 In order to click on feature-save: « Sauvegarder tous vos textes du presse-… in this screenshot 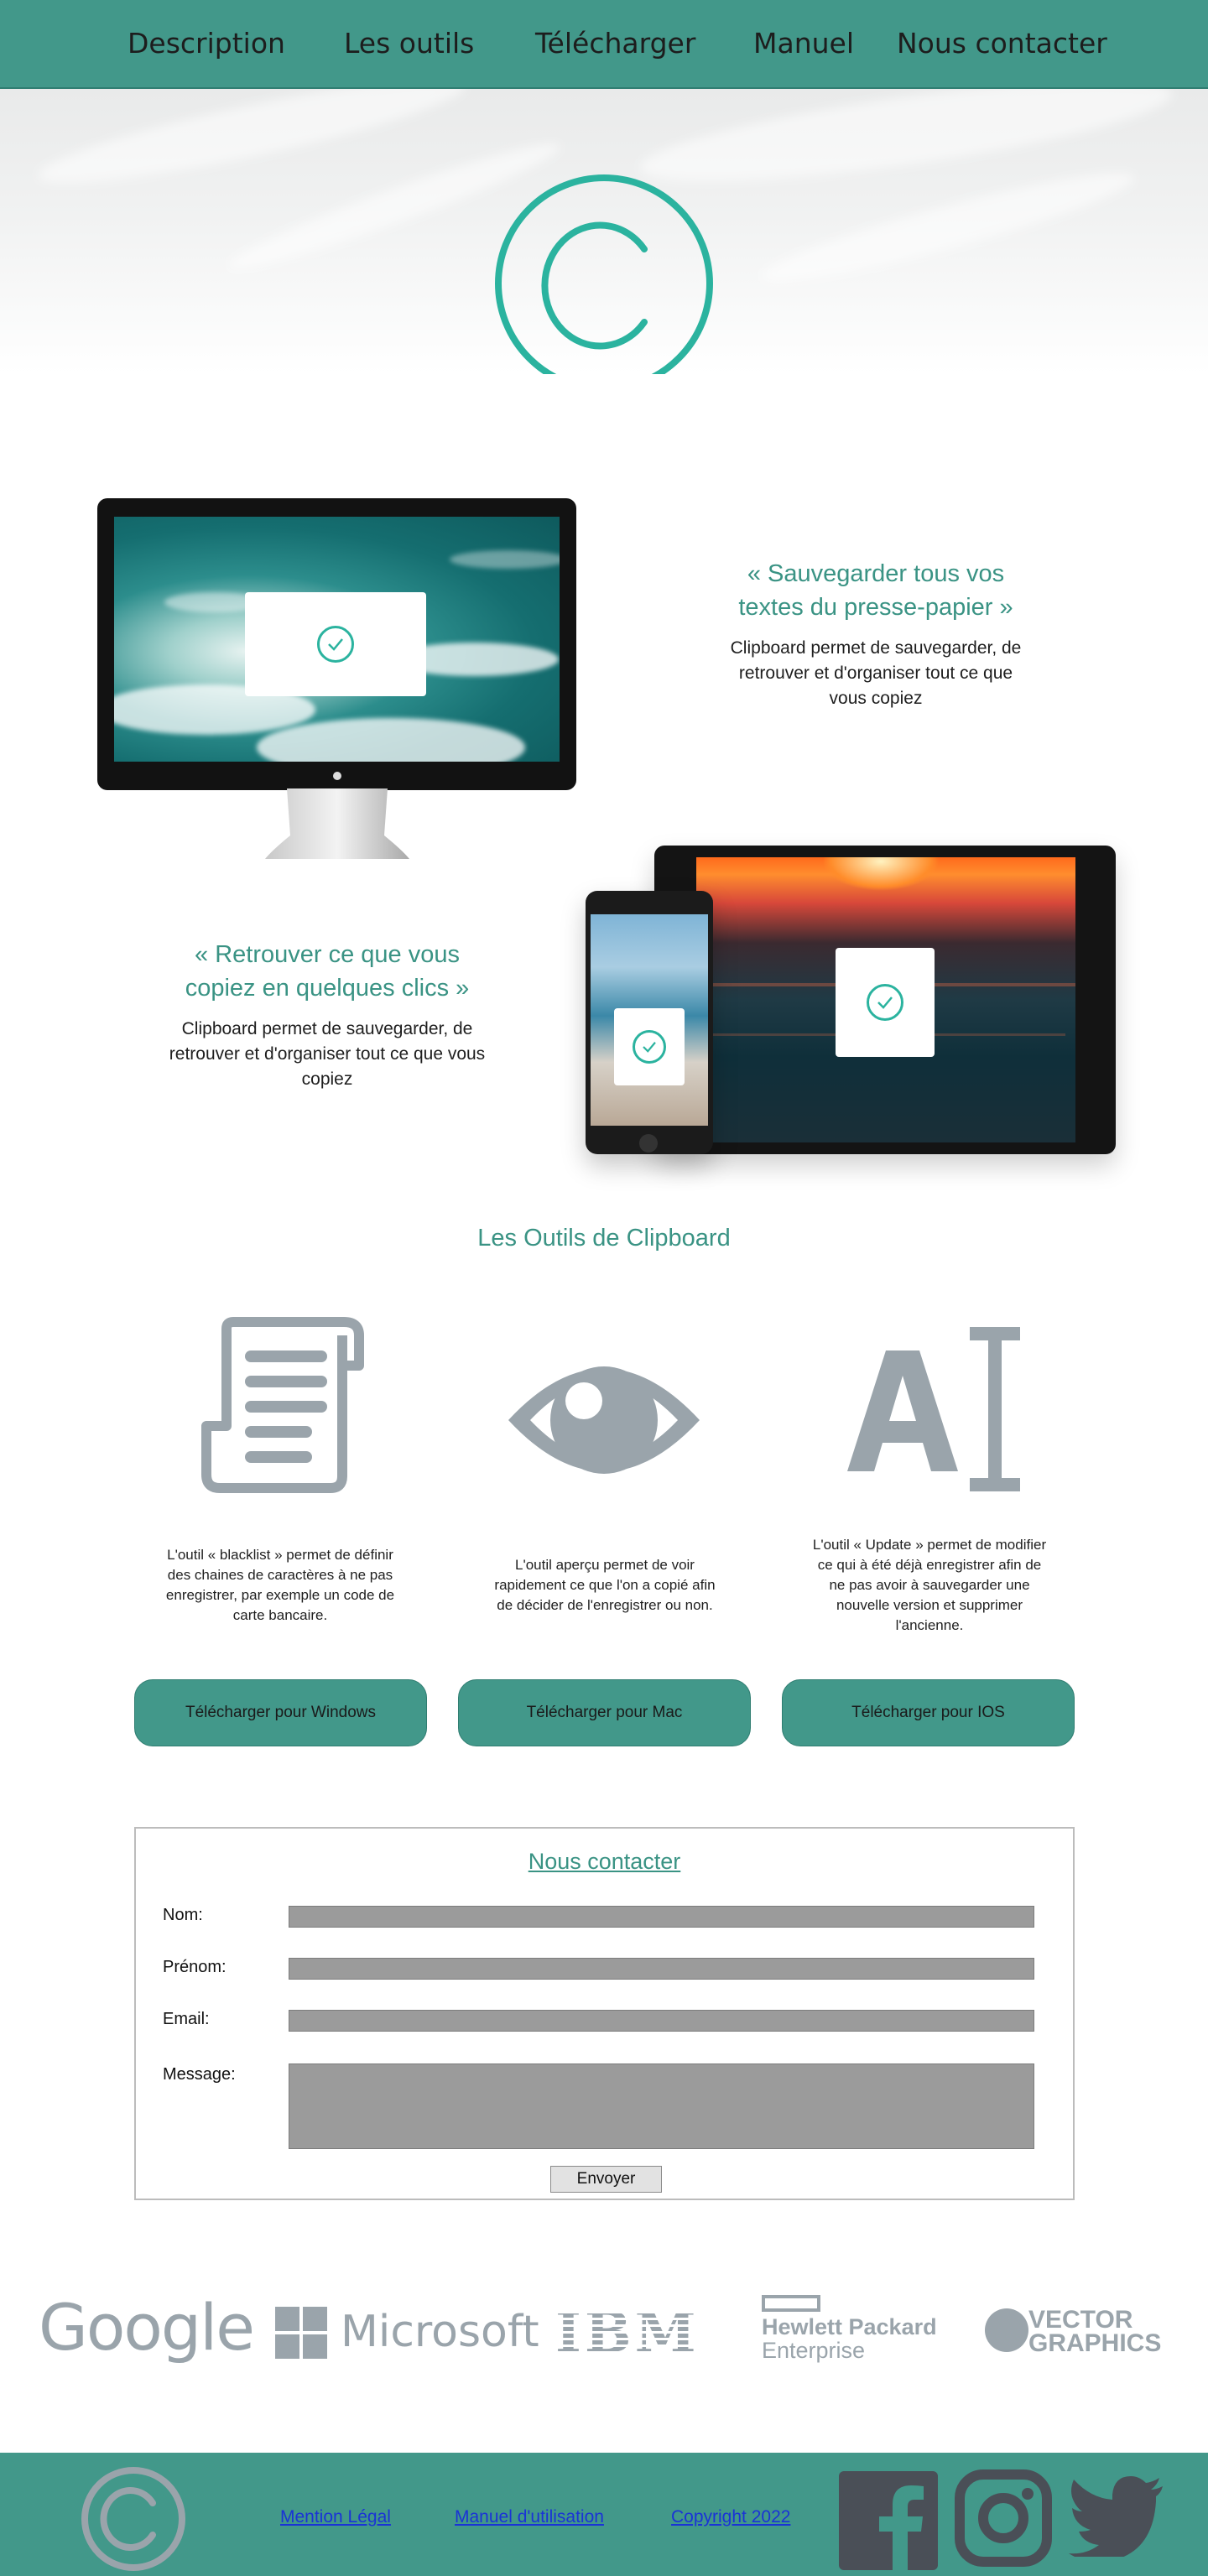, I will do `click(876, 634)`.